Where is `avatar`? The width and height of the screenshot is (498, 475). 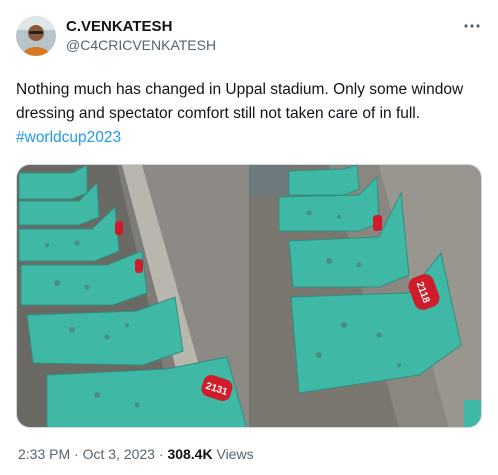
avatar is located at coordinates (36, 36).